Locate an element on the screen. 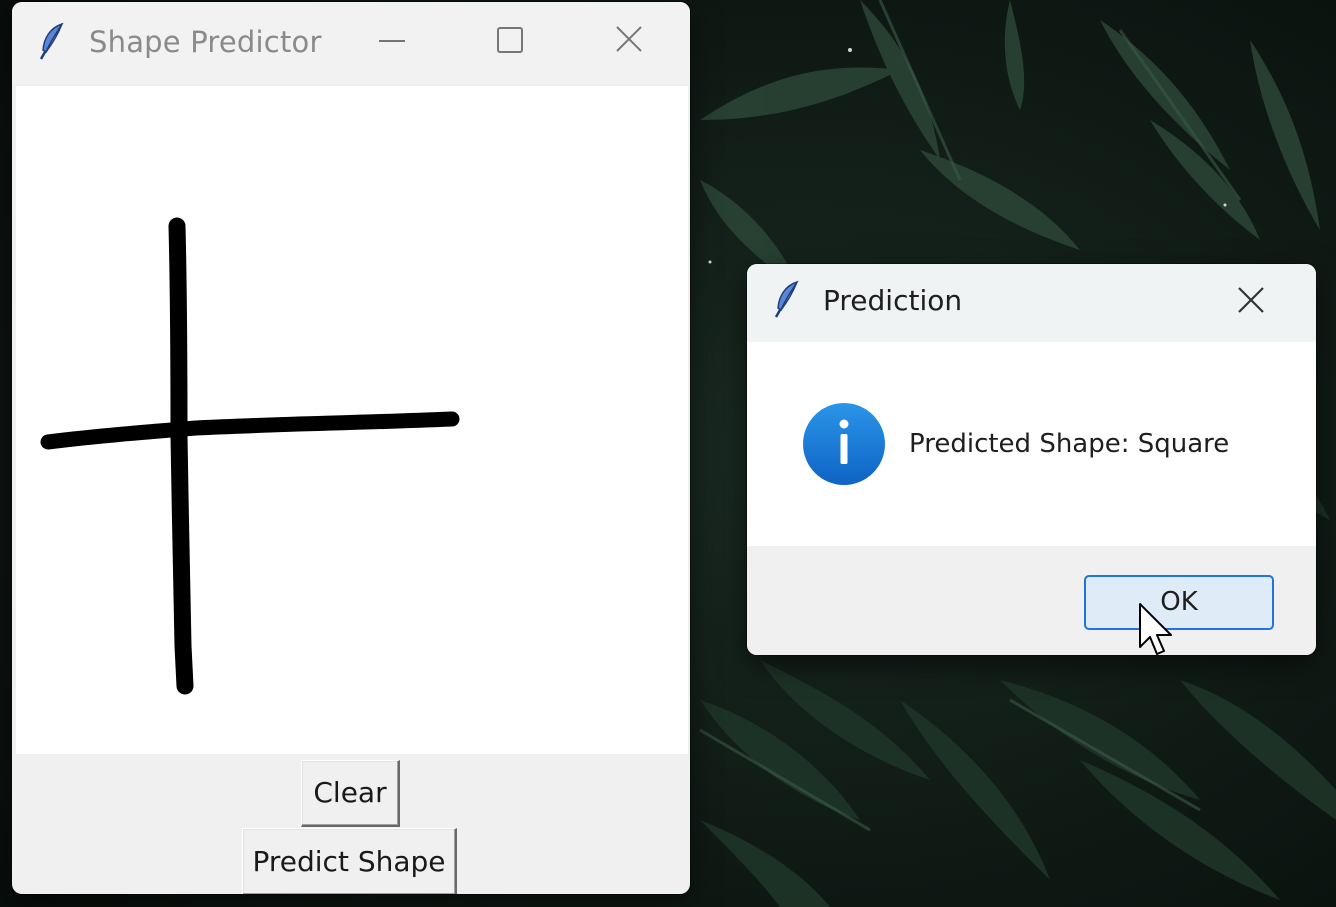 The width and height of the screenshot is (1336, 907). dialog-body: Predicted Shape: Square is located at coordinates (1031, 444).